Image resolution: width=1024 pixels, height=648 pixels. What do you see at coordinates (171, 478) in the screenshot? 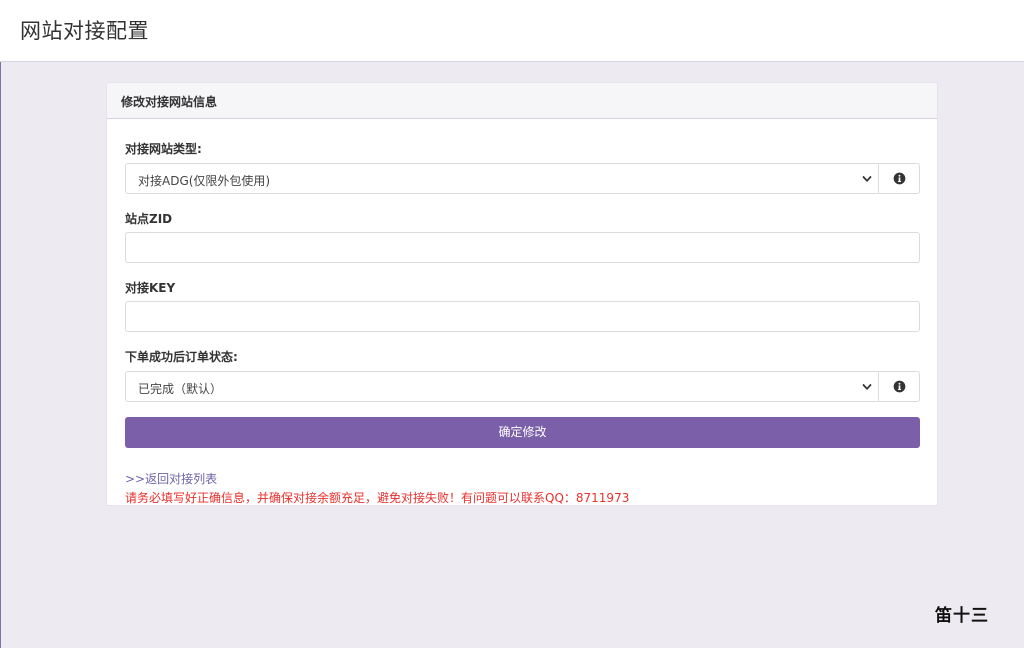
I see `back-to-list-link: >>返回对接列表` at bounding box center [171, 478].